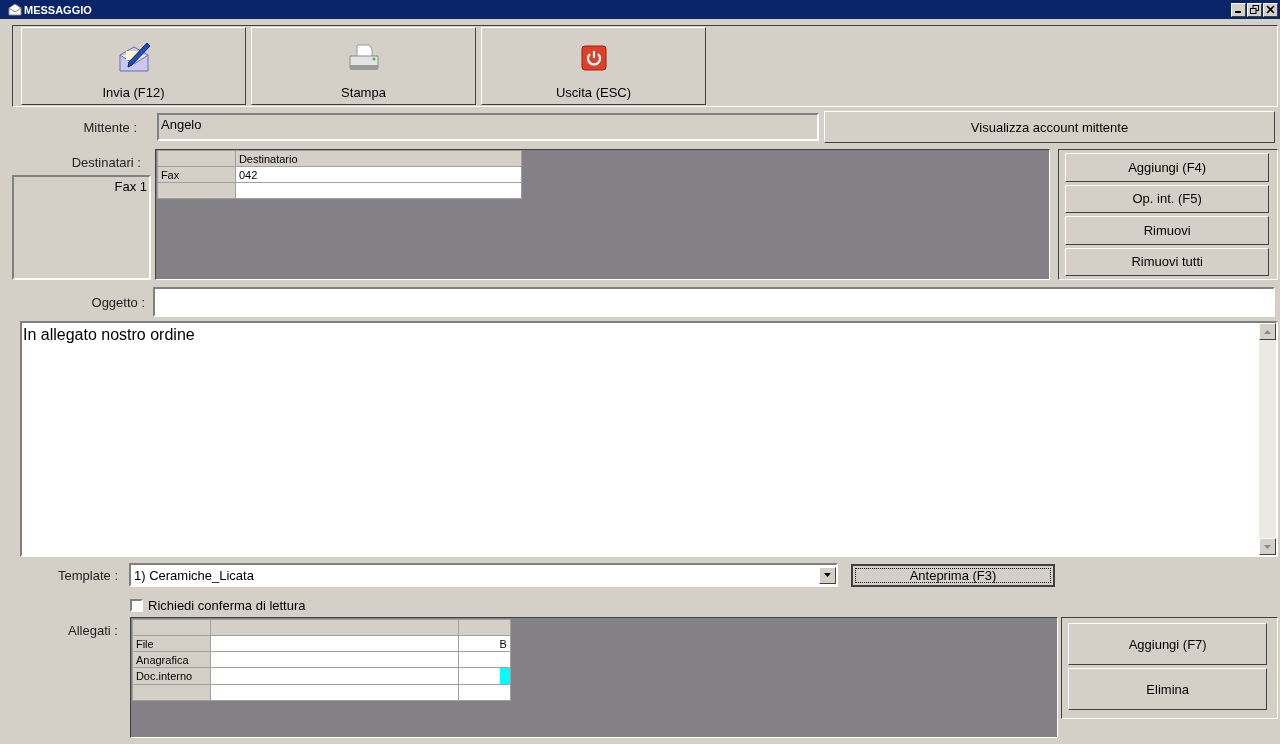 Image resolution: width=1280 pixels, height=744 pixels. I want to click on field-label: Template :, so click(88, 575).